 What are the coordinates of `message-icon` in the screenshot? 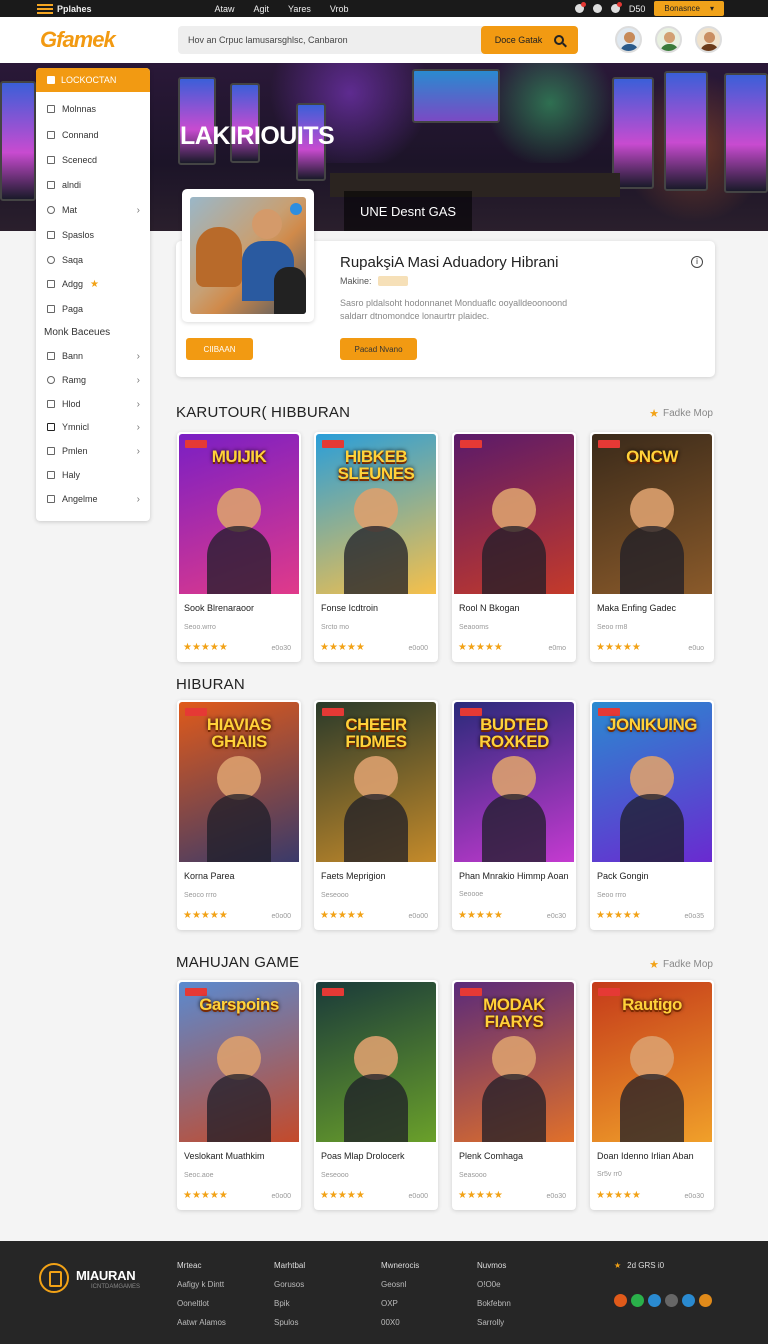 It's located at (616, 7).